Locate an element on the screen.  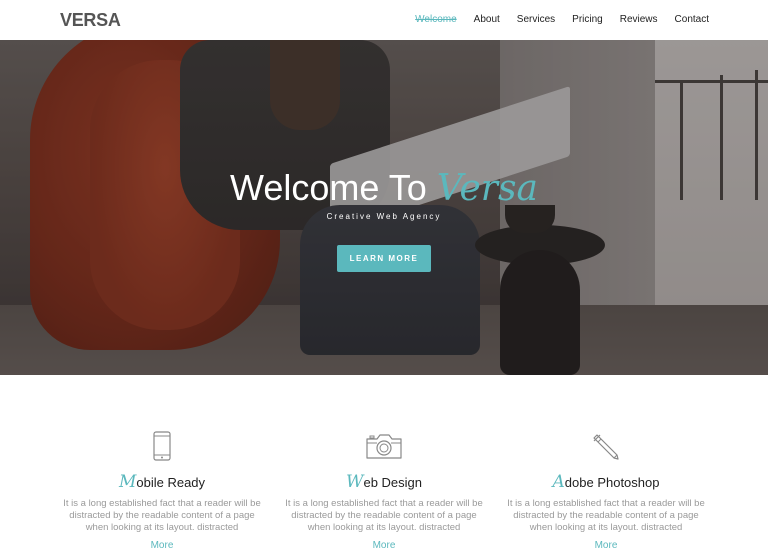
feature-title: Adobe Photoshop is located at coordinates (606, 482).